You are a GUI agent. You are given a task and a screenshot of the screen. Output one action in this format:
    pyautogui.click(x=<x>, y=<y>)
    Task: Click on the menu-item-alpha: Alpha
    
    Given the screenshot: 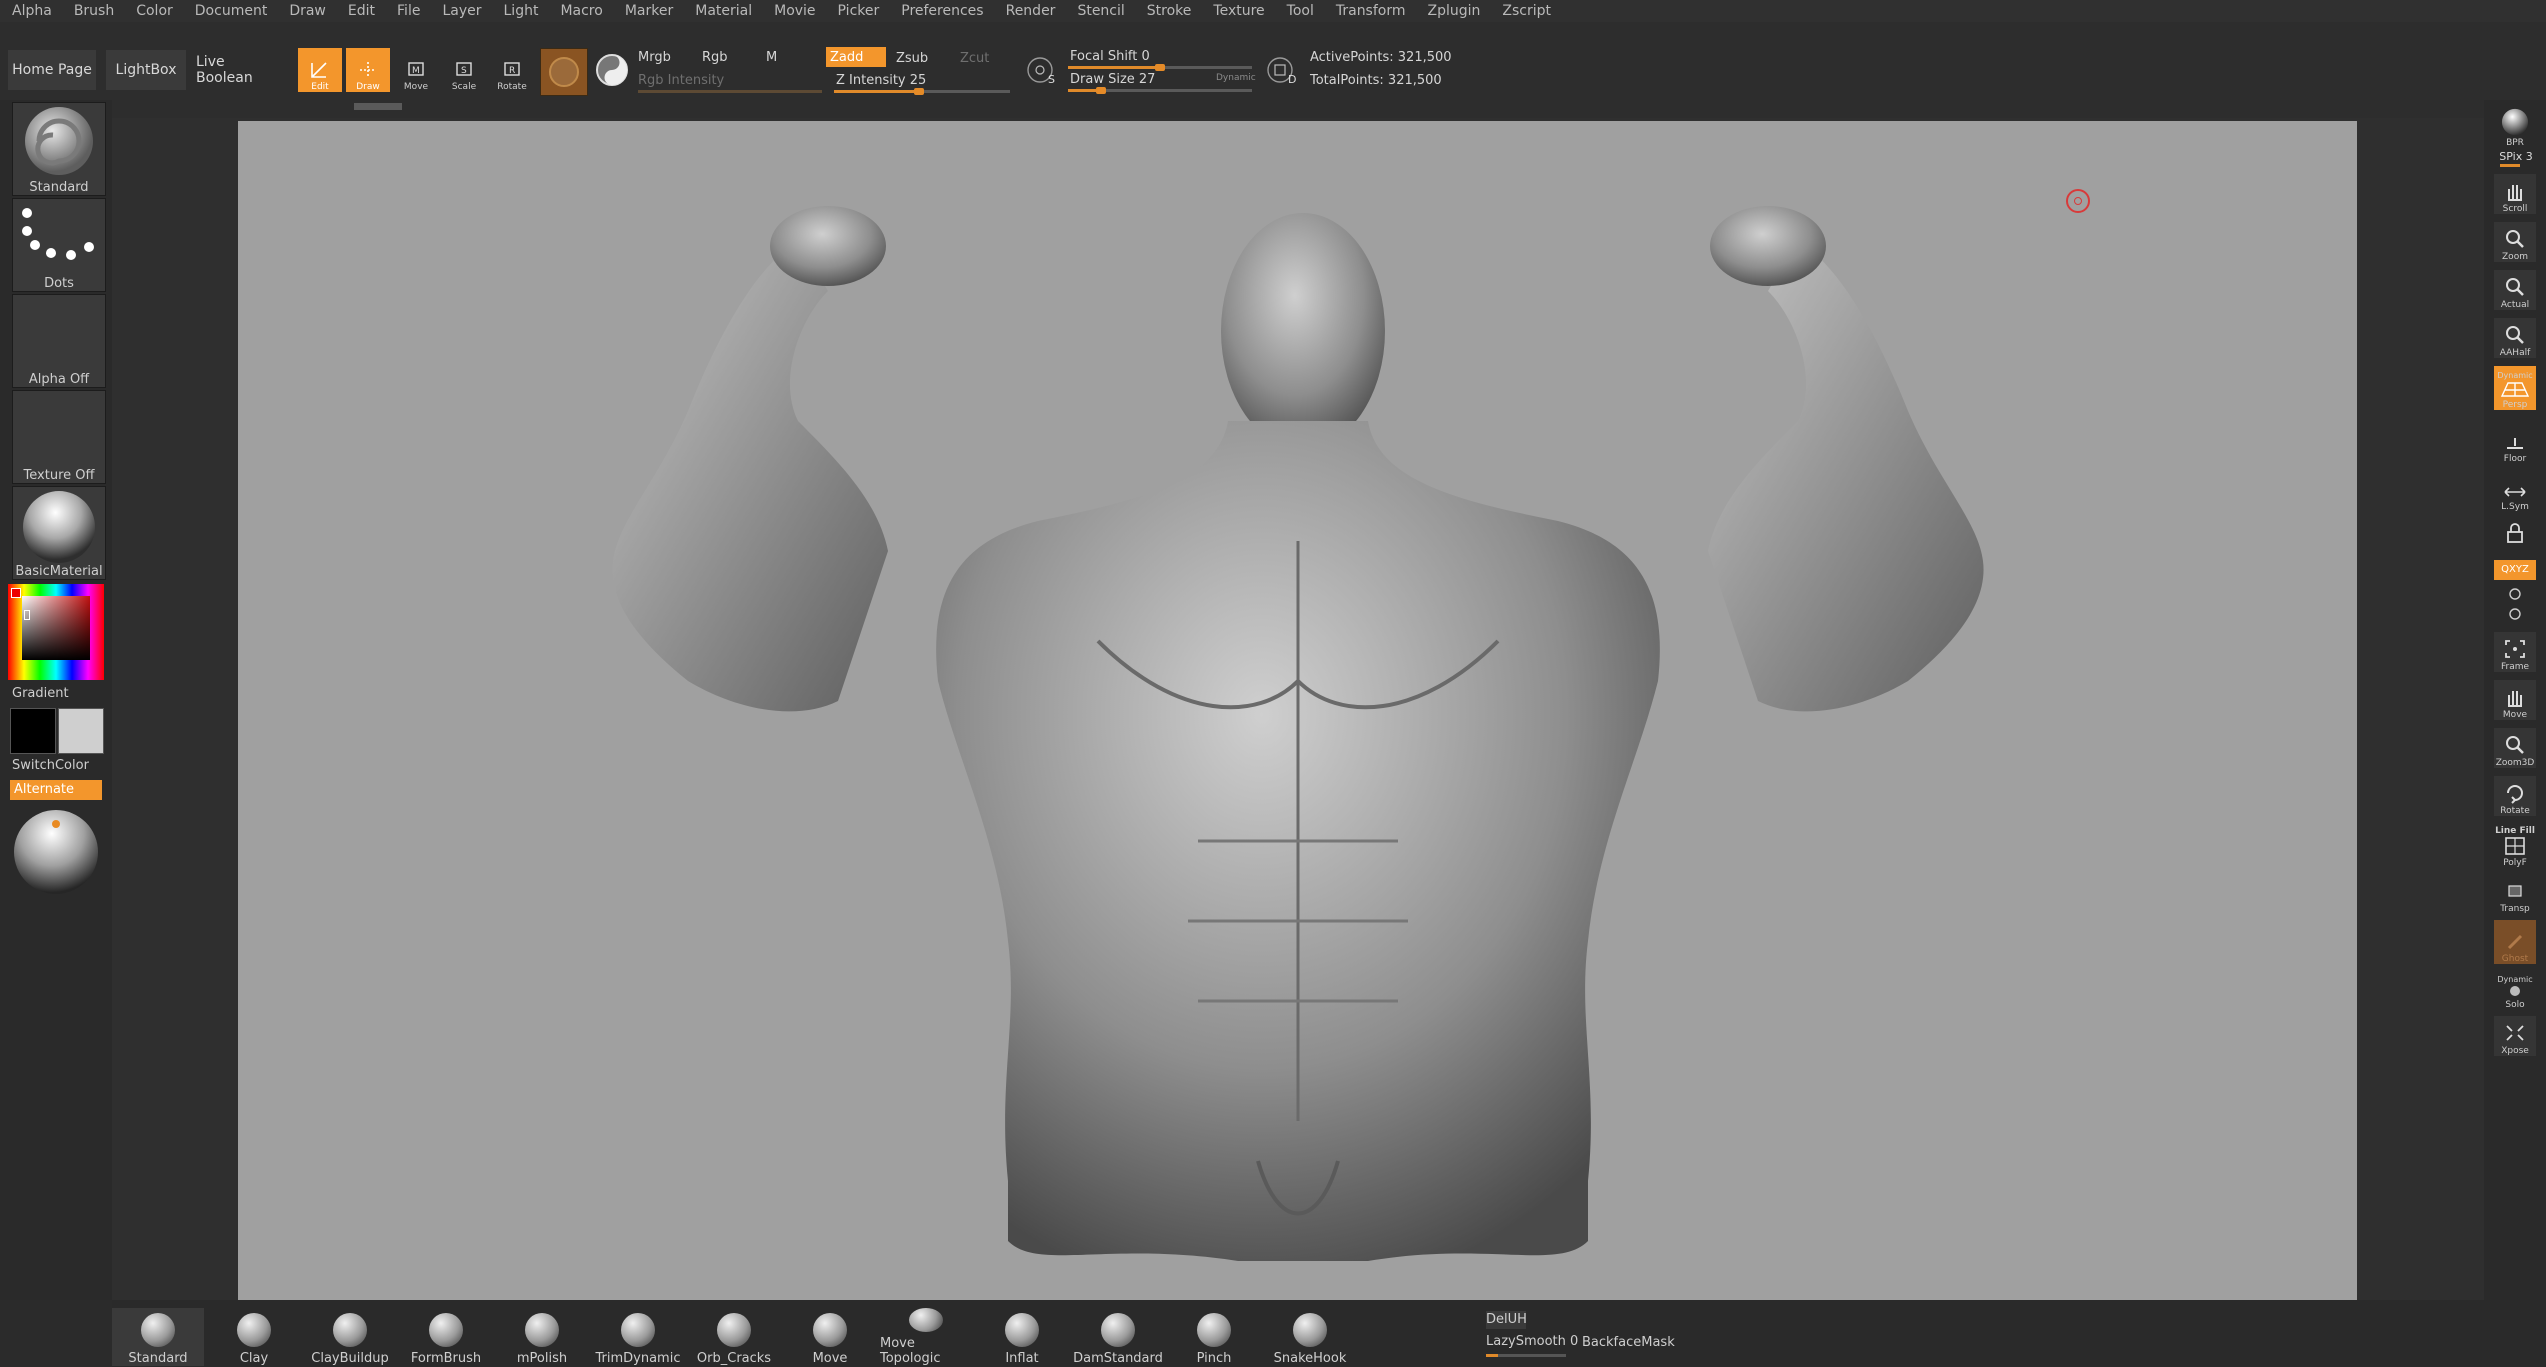 What is the action you would take?
    pyautogui.click(x=31, y=11)
    